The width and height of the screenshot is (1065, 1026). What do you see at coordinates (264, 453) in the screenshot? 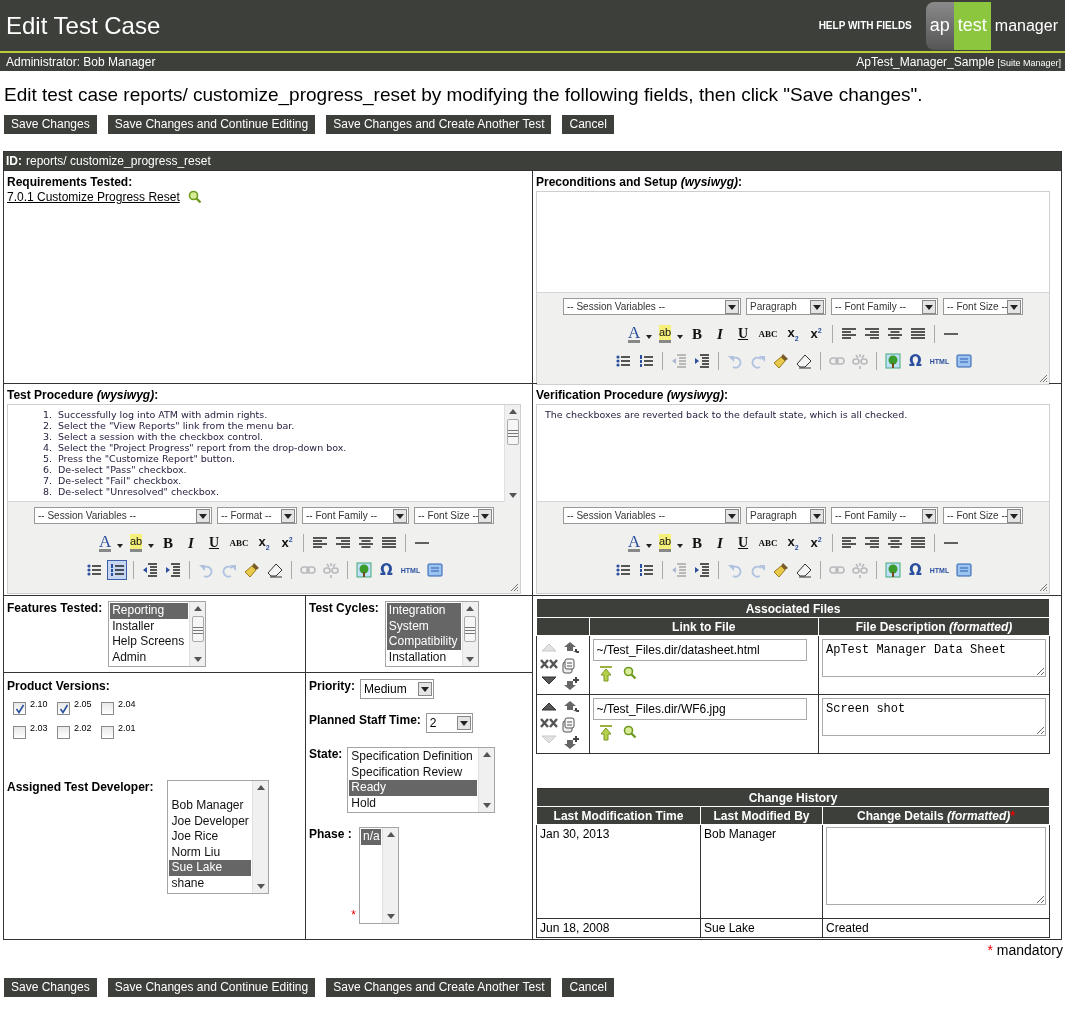
I see `editor-area` at bounding box center [264, 453].